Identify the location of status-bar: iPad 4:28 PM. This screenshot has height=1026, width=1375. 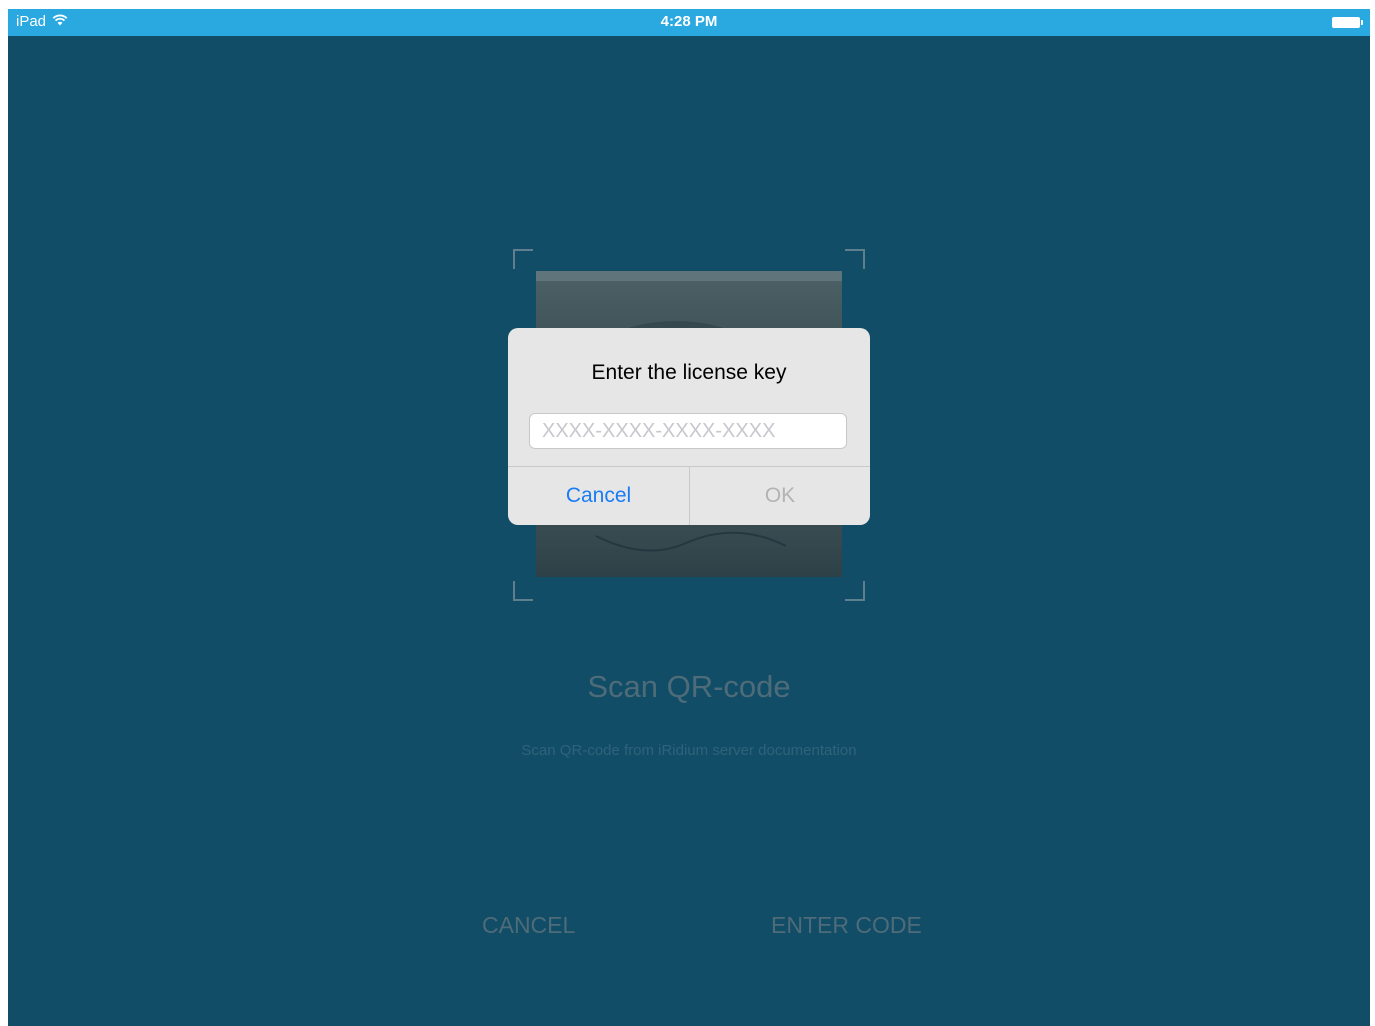
(689, 22).